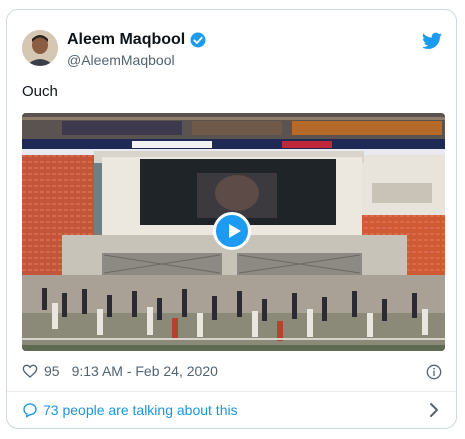  I want to click on info-icon, so click(434, 372).